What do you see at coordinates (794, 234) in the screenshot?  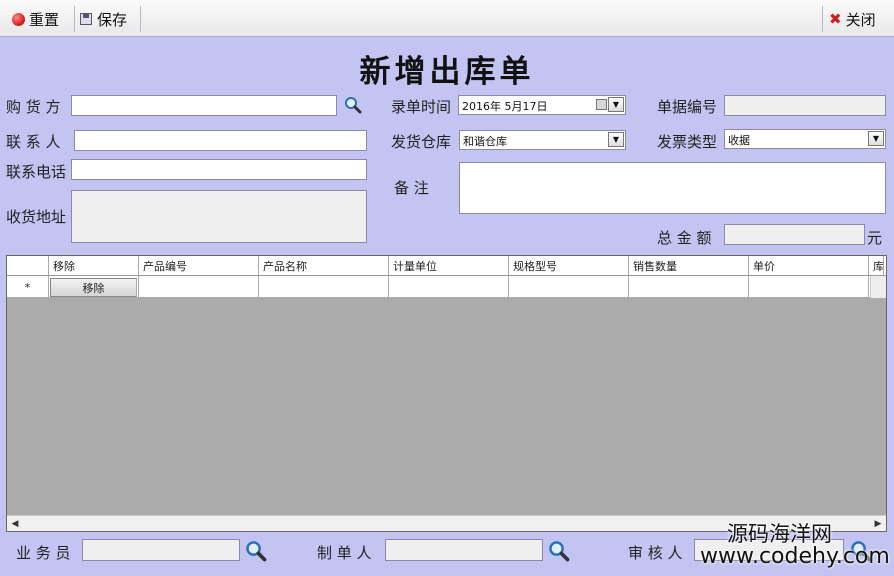 I see `total-input` at bounding box center [794, 234].